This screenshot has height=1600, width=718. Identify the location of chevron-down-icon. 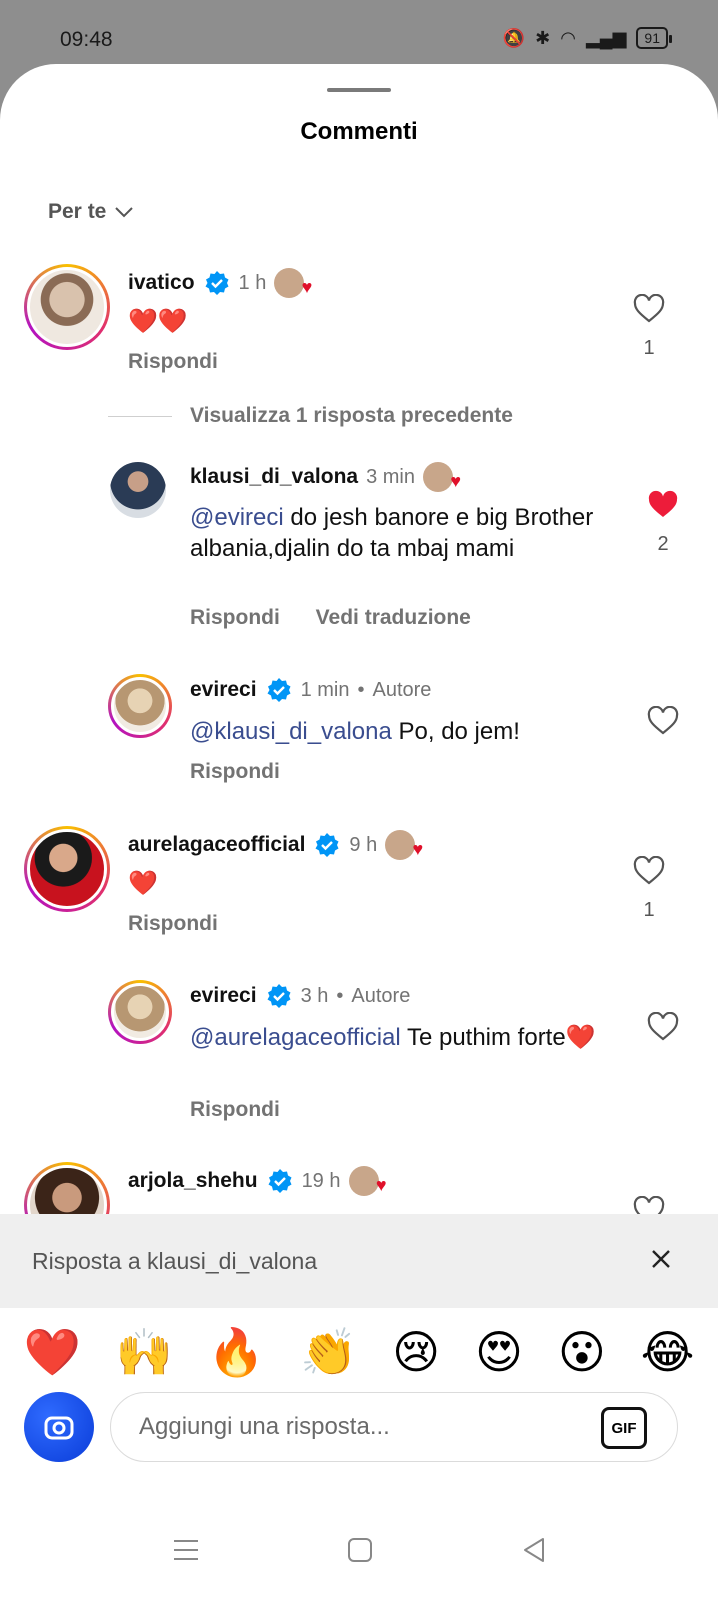
(124, 212).